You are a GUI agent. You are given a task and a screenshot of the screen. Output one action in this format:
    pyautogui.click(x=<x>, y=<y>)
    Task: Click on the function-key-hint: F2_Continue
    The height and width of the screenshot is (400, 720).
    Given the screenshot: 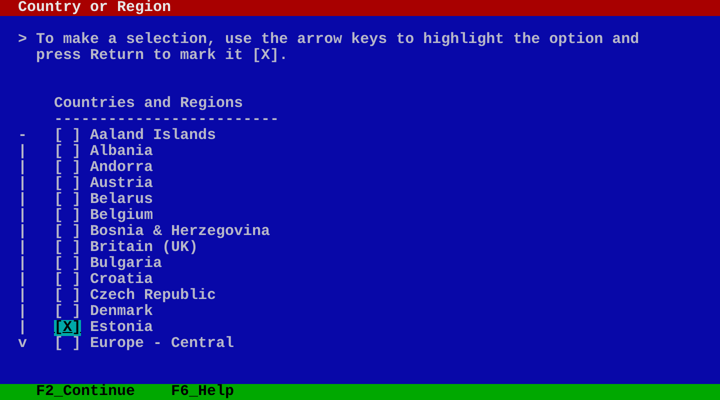 What is the action you would take?
    pyautogui.click(x=86, y=392)
    